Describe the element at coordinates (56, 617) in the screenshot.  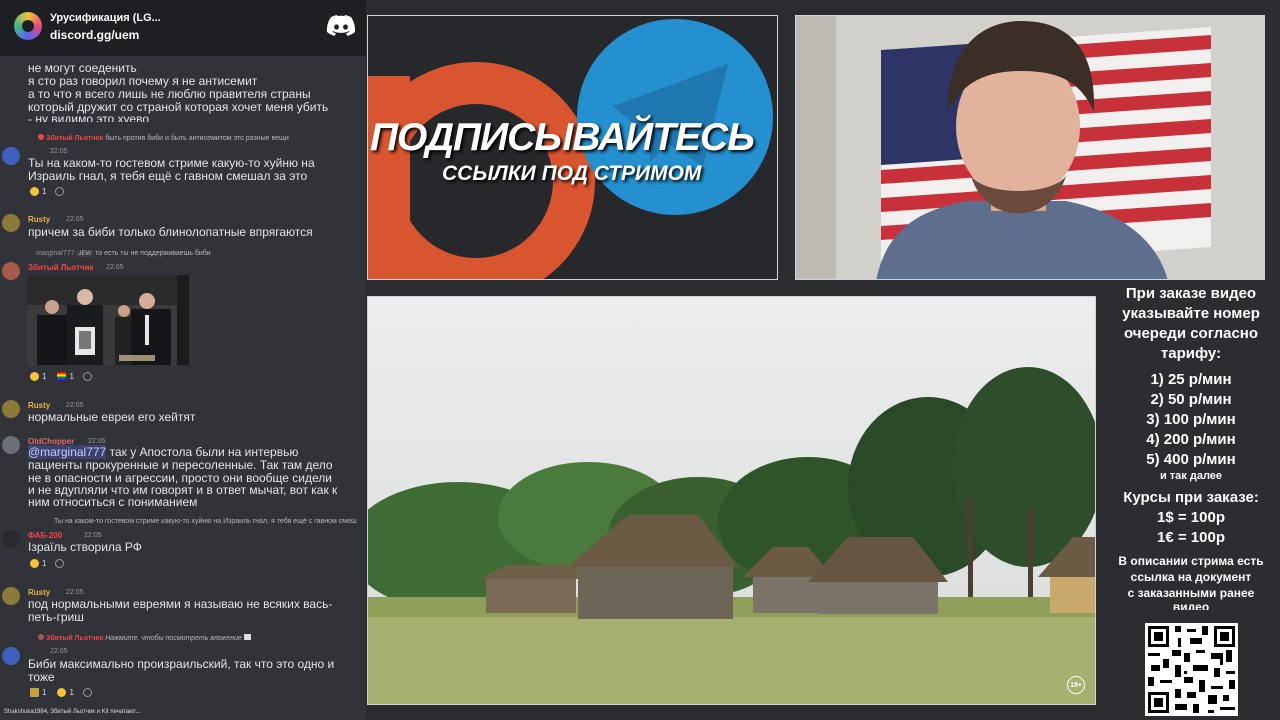
I see `message-line: петь-гриш` at that location.